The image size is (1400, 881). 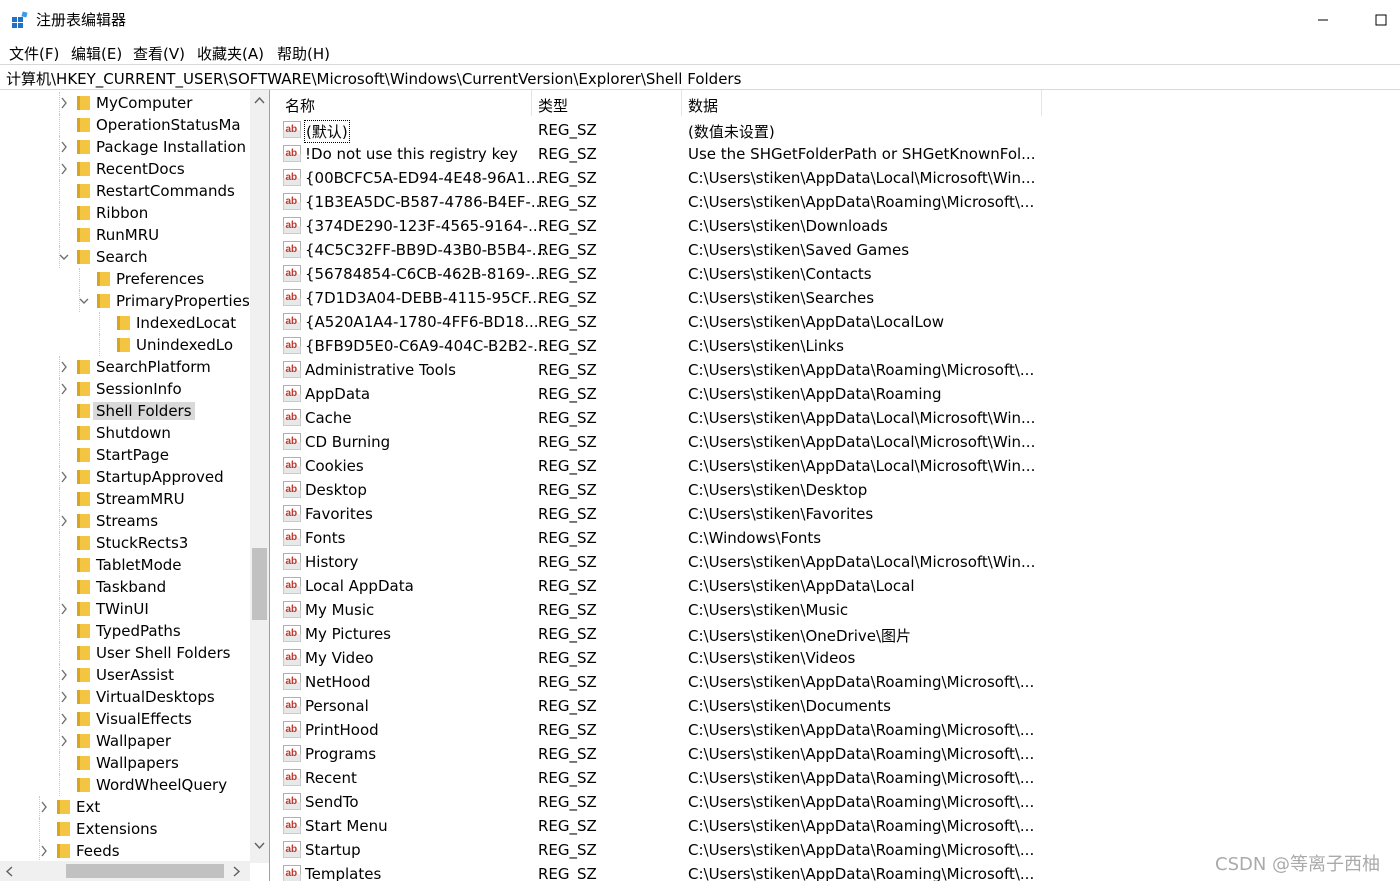 I want to click on scroll-right-icon, so click(x=237, y=871).